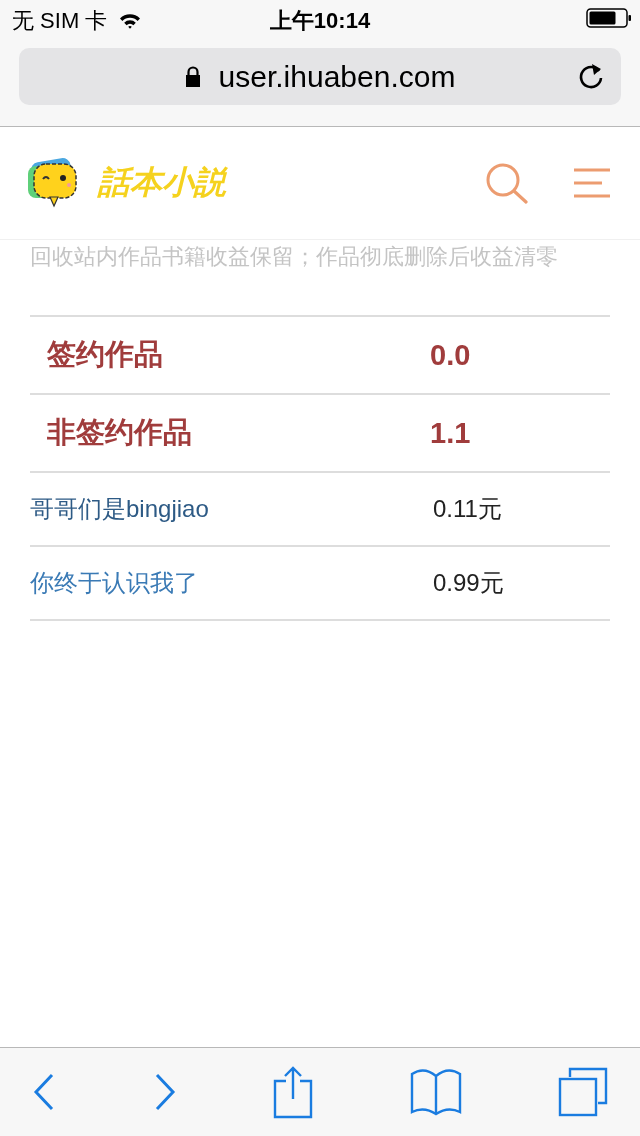 The height and width of the screenshot is (1136, 640). I want to click on tabs-icon, so click(583, 1092).